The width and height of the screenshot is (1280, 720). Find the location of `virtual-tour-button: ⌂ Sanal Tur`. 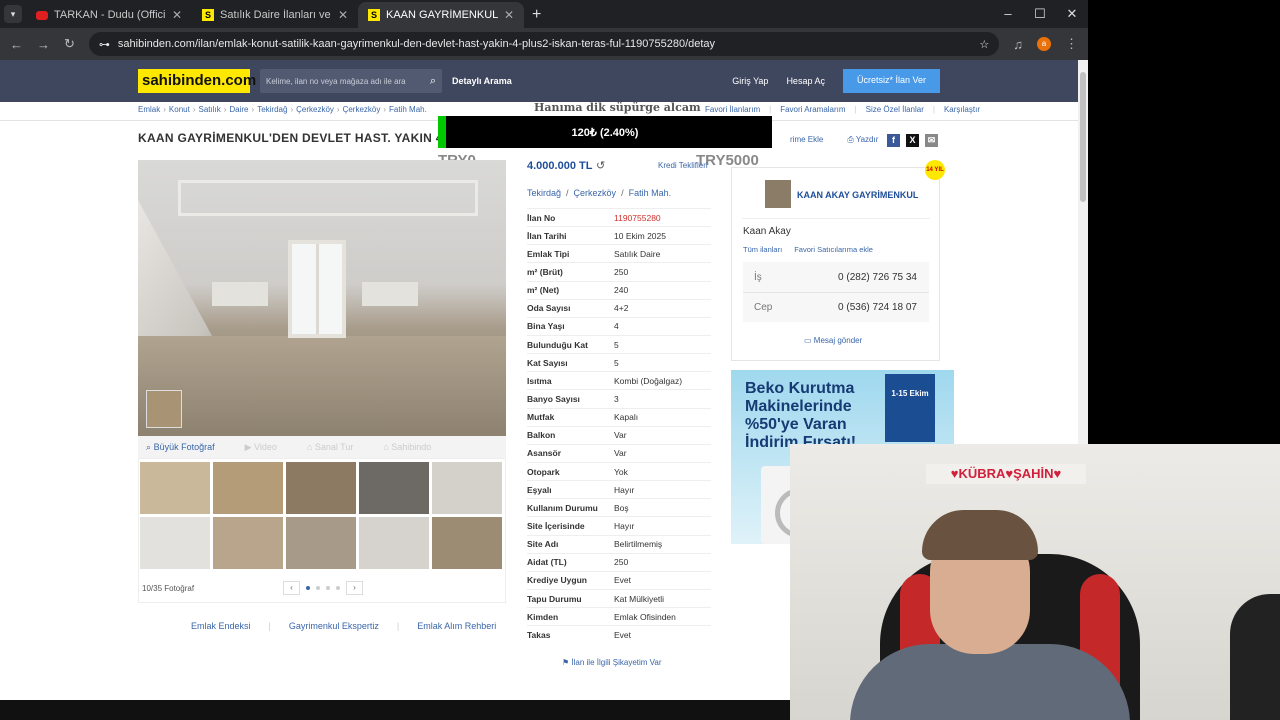

virtual-tour-button: ⌂ Sanal Tur is located at coordinates (330, 447).